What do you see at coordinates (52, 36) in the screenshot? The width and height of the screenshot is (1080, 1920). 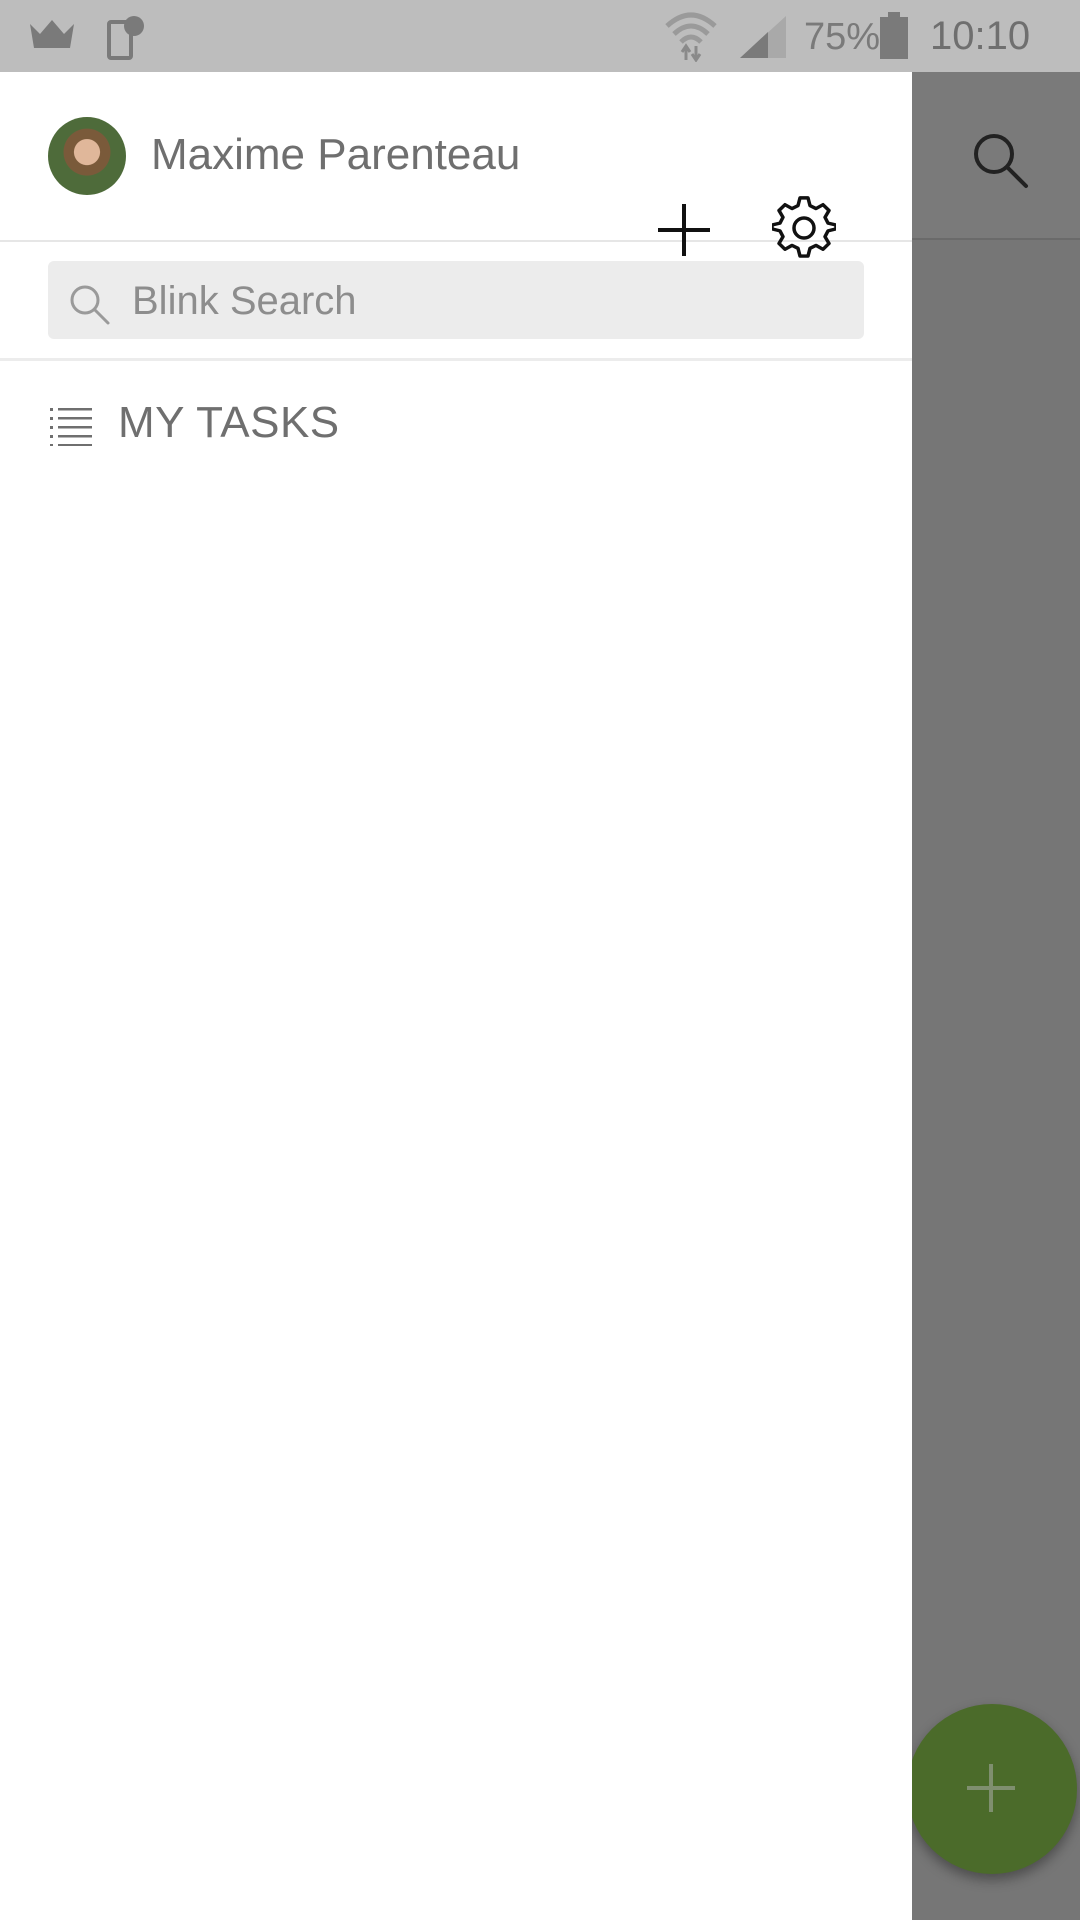 I see `crown-icon` at bounding box center [52, 36].